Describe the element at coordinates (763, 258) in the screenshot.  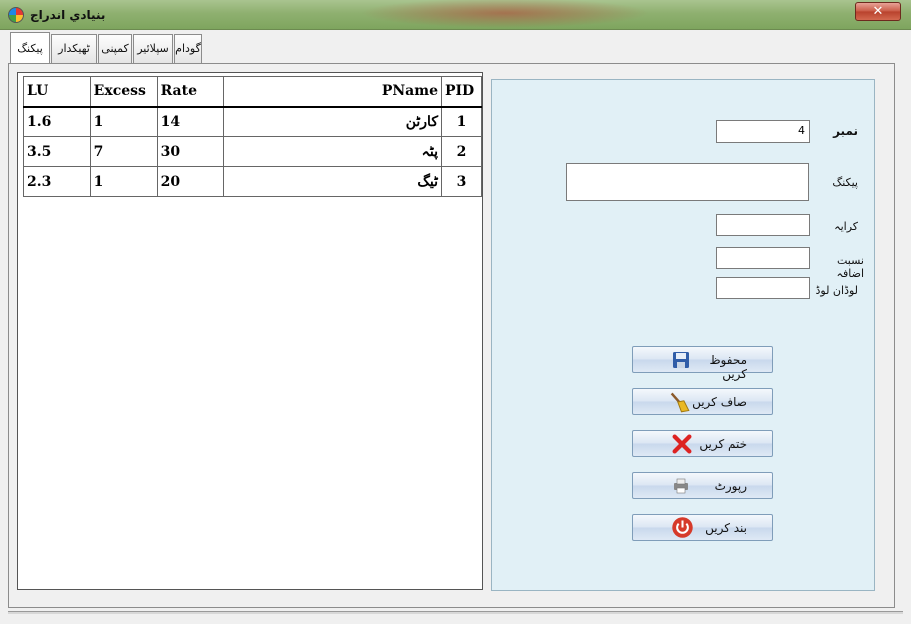
I see `ratio-field` at that location.